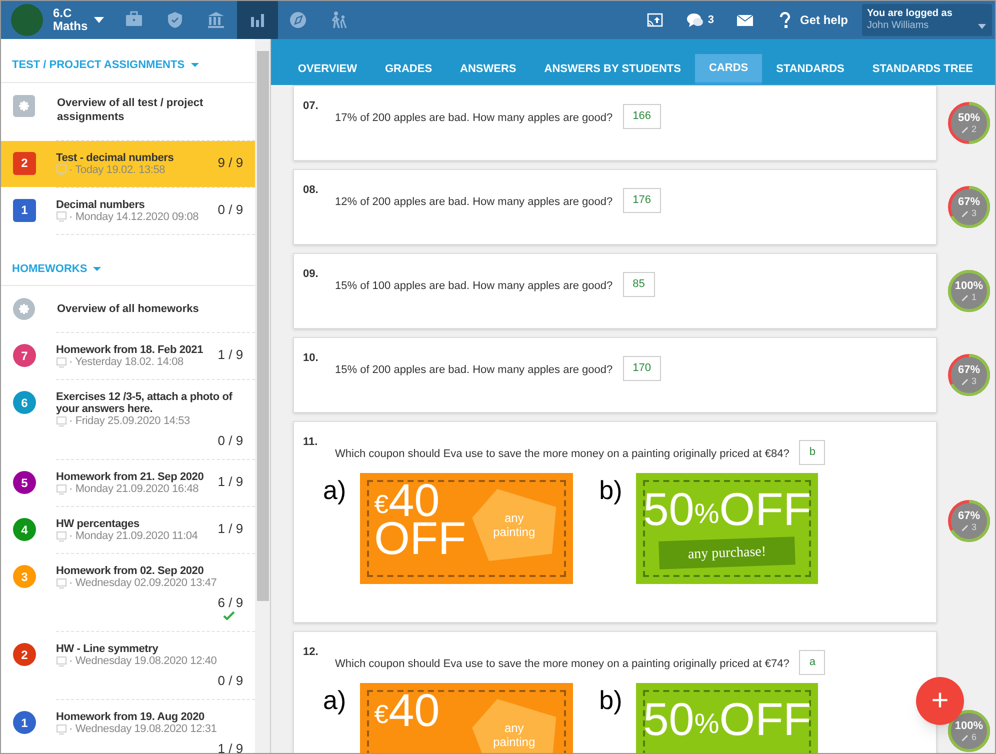 The height and width of the screenshot is (754, 996). I want to click on user-dropdown: You are logged as John Williams, so click(927, 20).